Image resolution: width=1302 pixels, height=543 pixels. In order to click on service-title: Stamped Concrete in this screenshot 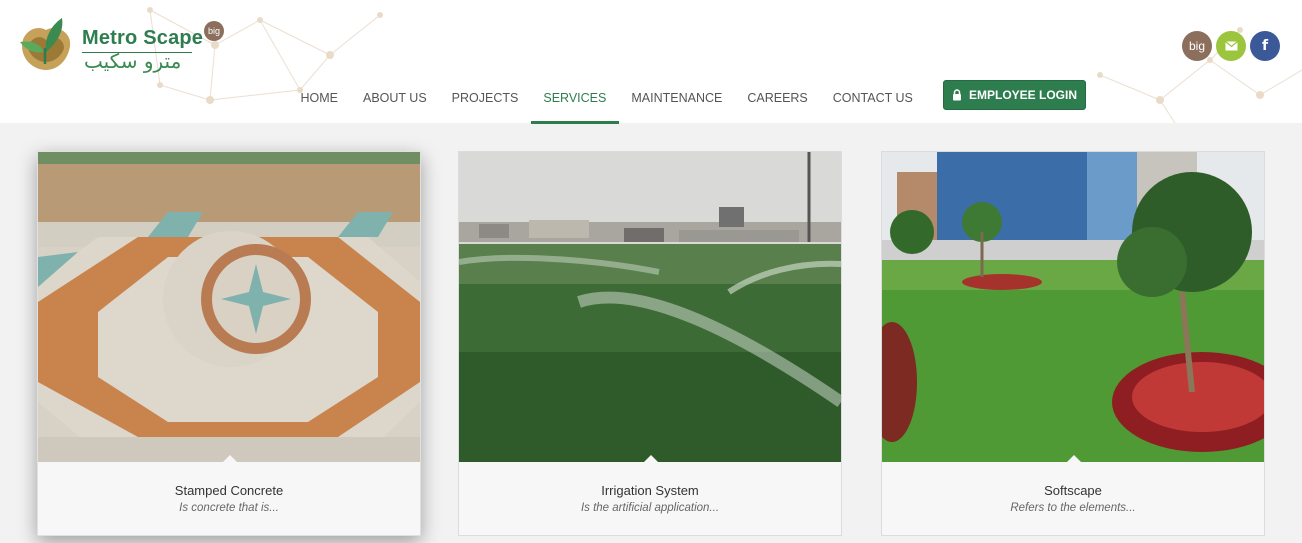, I will do `click(229, 490)`.